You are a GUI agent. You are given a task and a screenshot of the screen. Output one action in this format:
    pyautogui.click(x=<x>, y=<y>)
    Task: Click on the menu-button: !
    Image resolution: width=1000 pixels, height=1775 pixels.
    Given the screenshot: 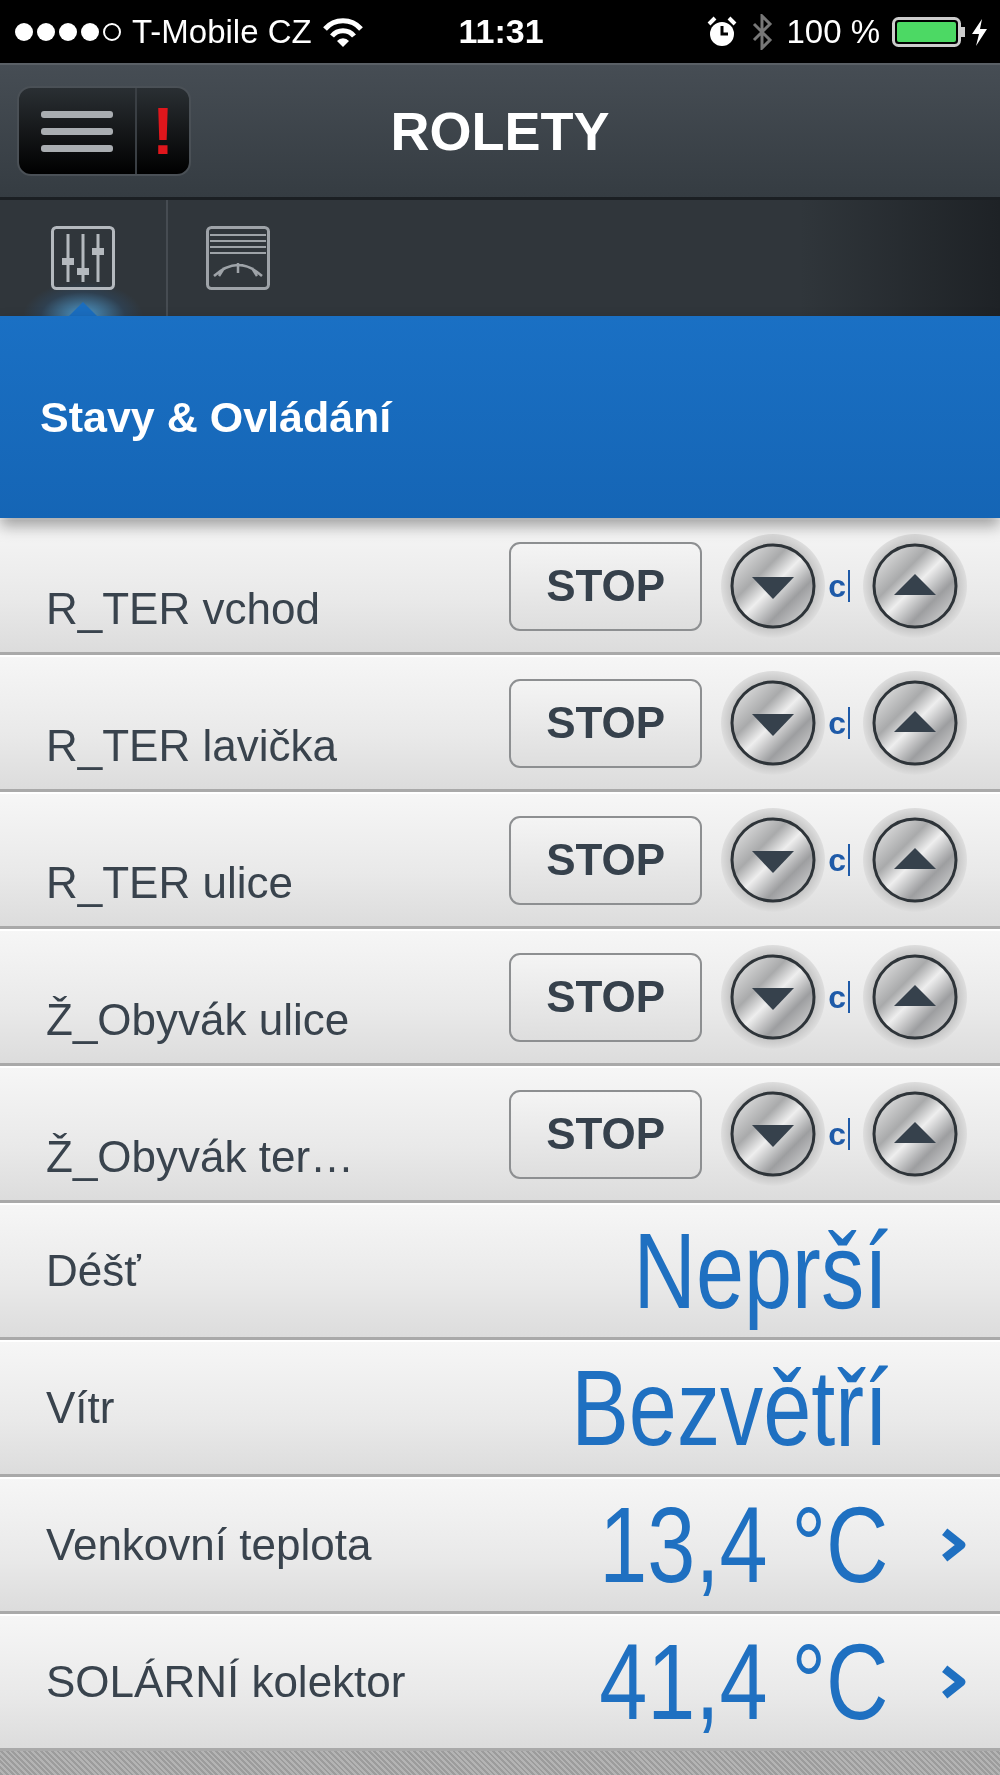 What is the action you would take?
    pyautogui.click(x=104, y=131)
    